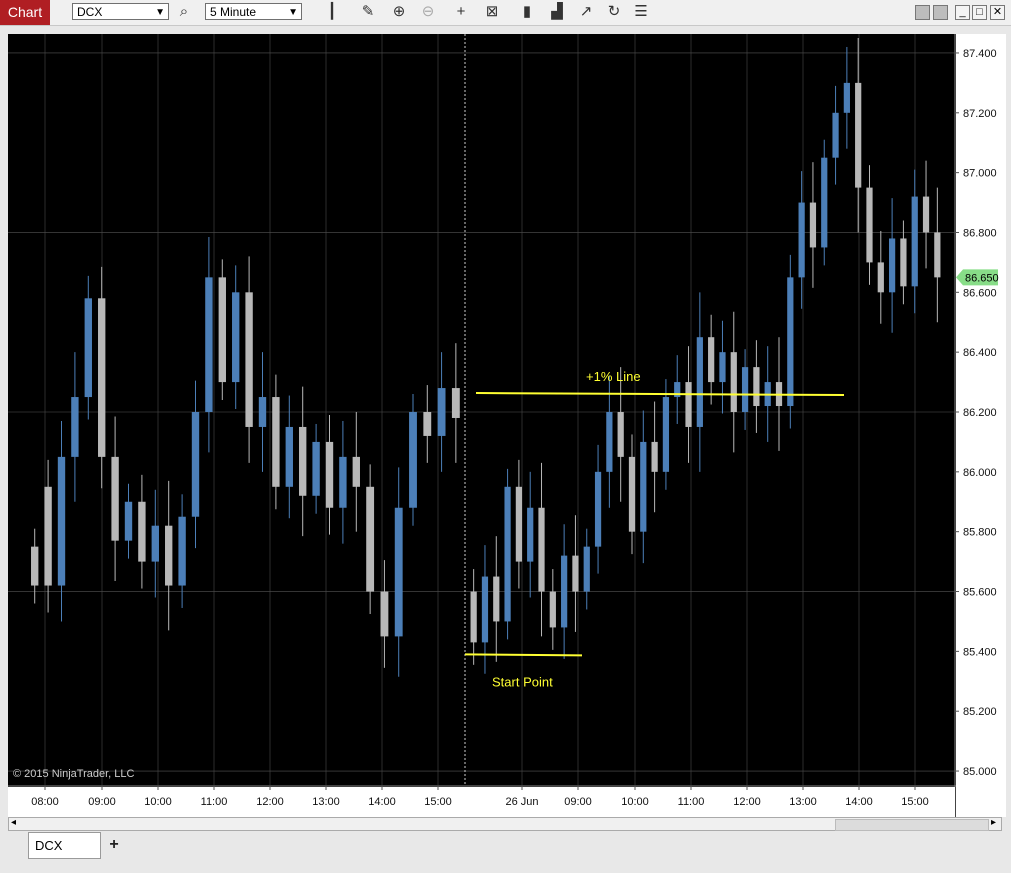 The image size is (1011, 873). I want to click on x-tick-label: 13:00, so click(326, 802).